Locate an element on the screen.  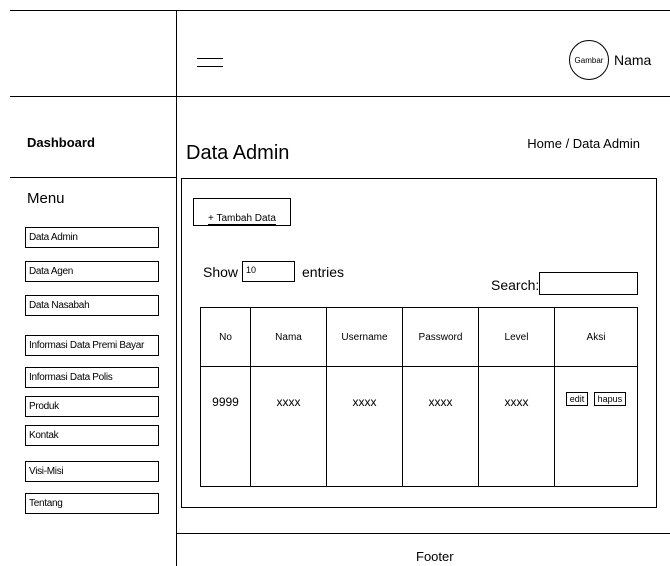
sidebar-item-data-nasabah: Data Nasabah is located at coordinates (92, 305).